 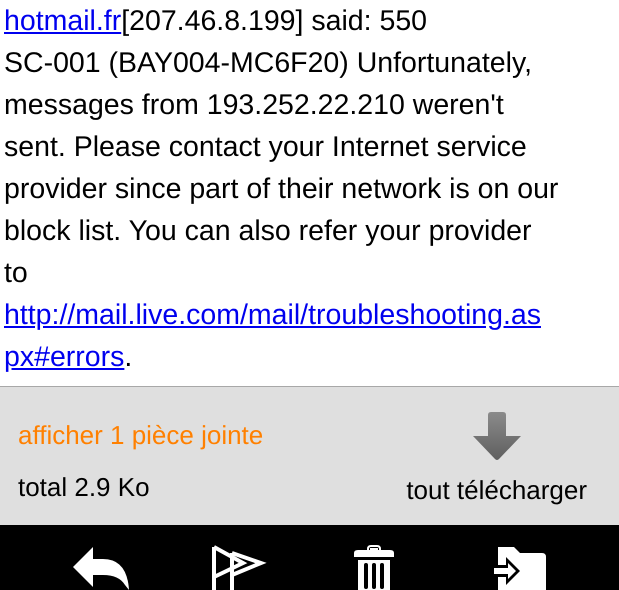 I want to click on reply-button, so click(x=99, y=567).